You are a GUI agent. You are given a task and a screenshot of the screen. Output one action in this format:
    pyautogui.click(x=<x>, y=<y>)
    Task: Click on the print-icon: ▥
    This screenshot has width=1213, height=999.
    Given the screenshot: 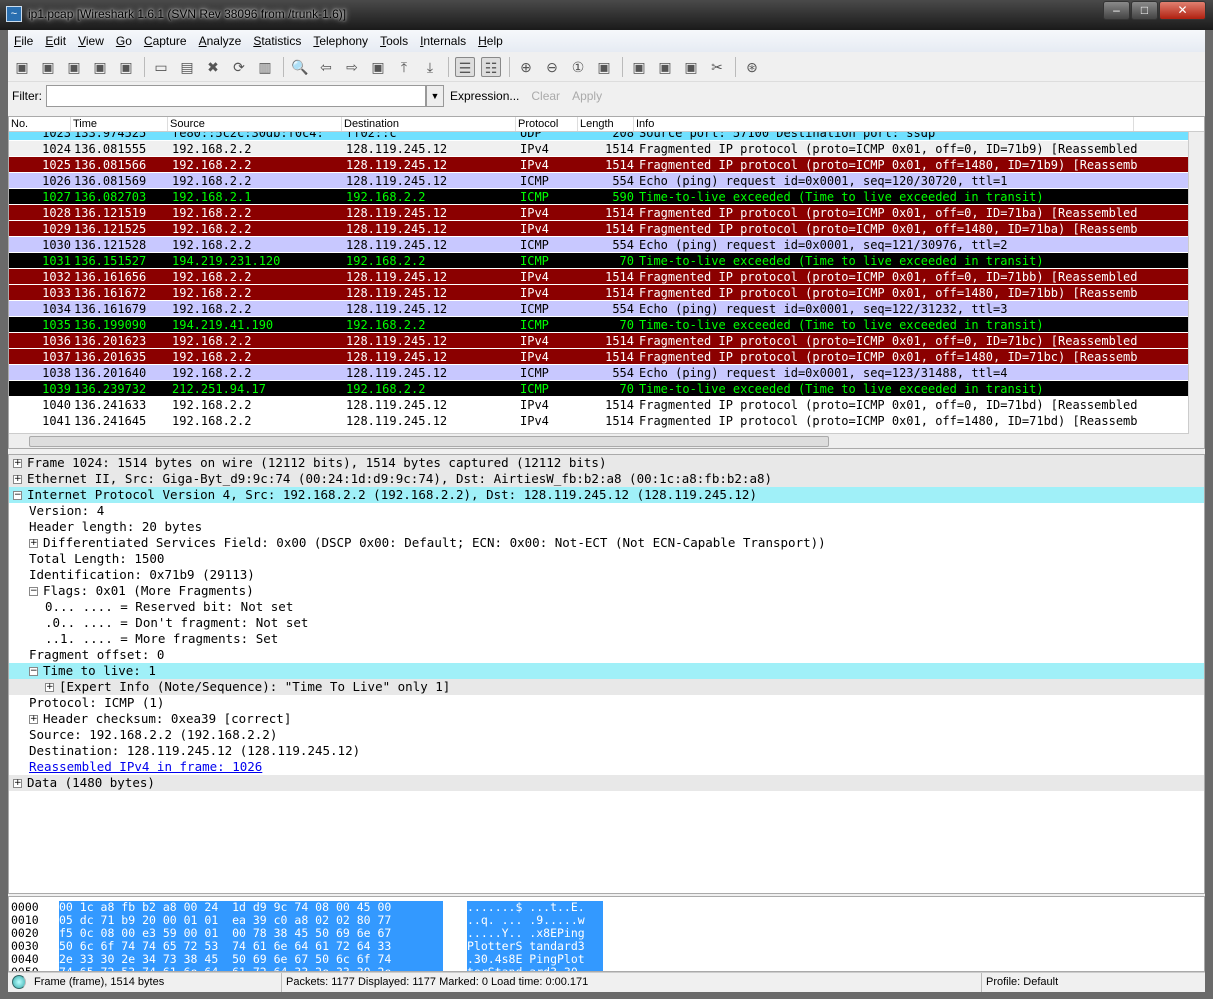 What is the action you would take?
    pyautogui.click(x=265, y=67)
    